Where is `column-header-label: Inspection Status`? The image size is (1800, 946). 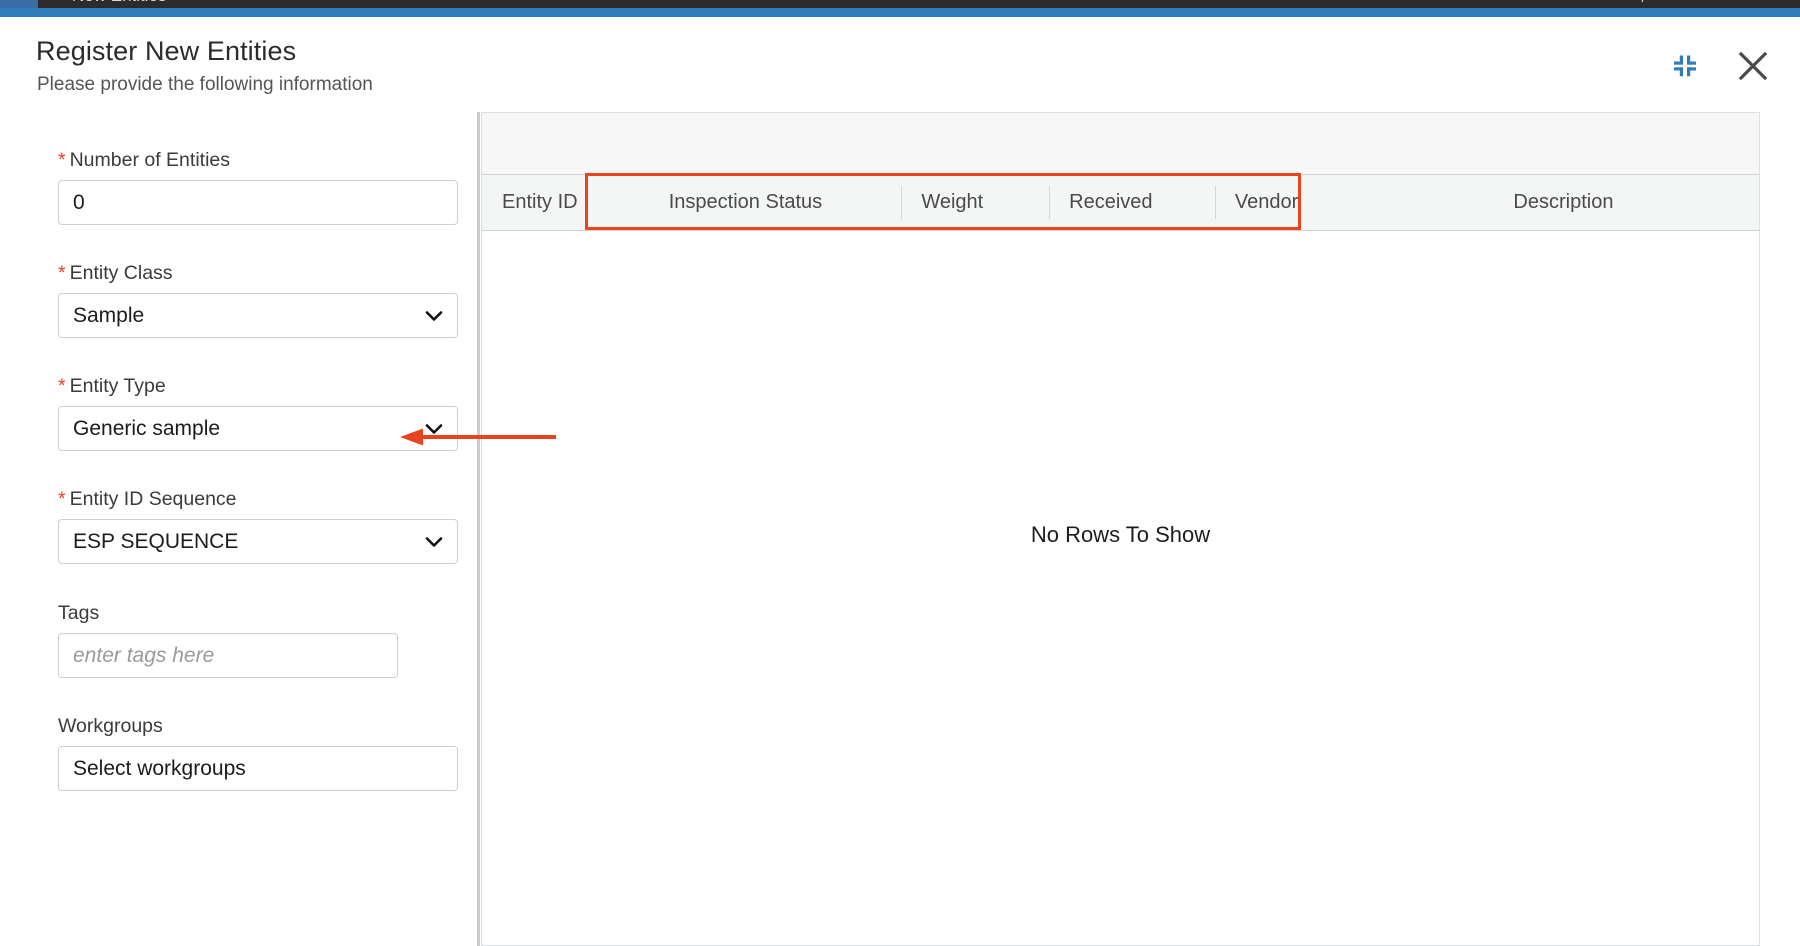
column-header-label: Inspection Status is located at coordinates (745, 202).